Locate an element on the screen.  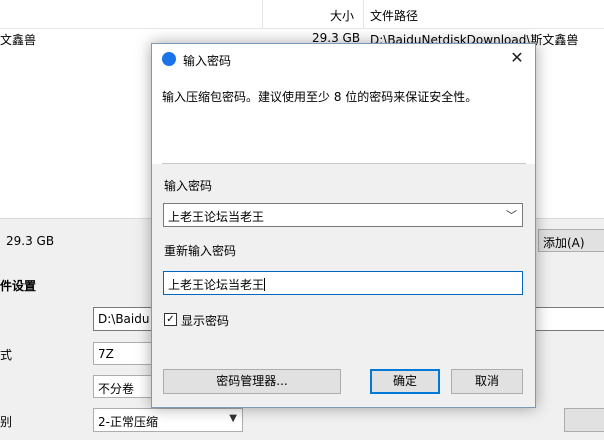
section-title: 件设置 is located at coordinates (18, 286).